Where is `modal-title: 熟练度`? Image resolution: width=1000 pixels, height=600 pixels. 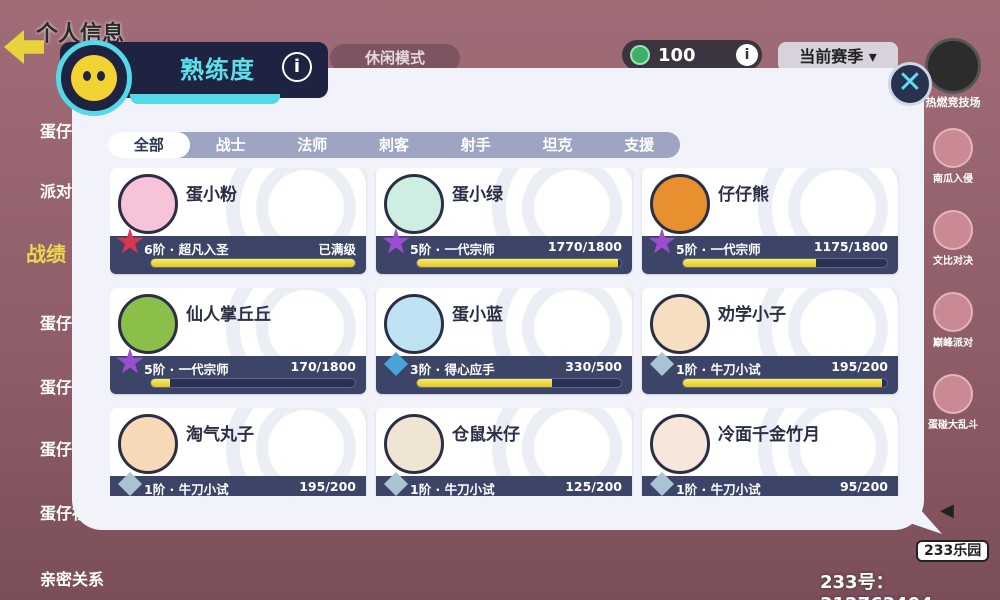
modal-title: 熟练度 is located at coordinates (217, 70).